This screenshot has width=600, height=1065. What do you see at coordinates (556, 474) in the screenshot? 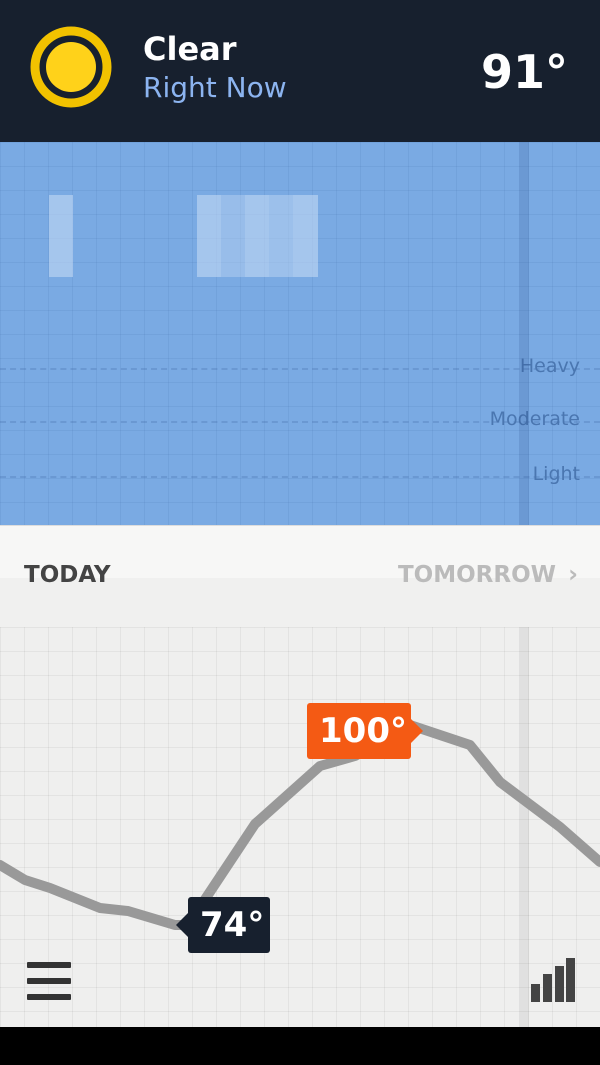
I see `light-label: Light` at bounding box center [556, 474].